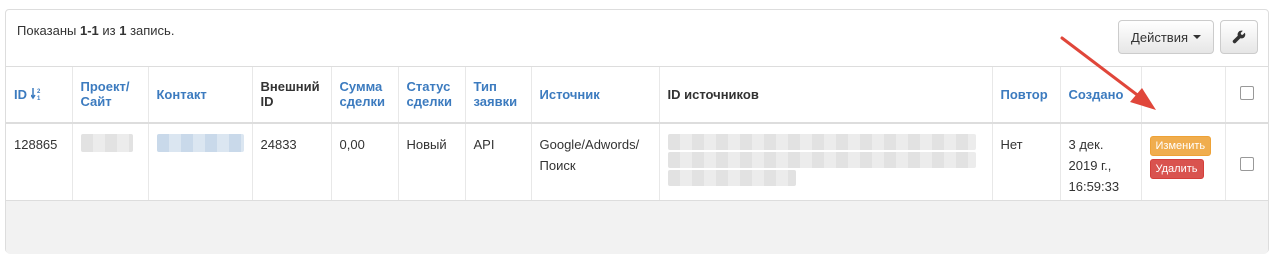 The width and height of the screenshot is (1276, 259). What do you see at coordinates (20, 94) in the screenshot?
I see `column-id-label: ID` at bounding box center [20, 94].